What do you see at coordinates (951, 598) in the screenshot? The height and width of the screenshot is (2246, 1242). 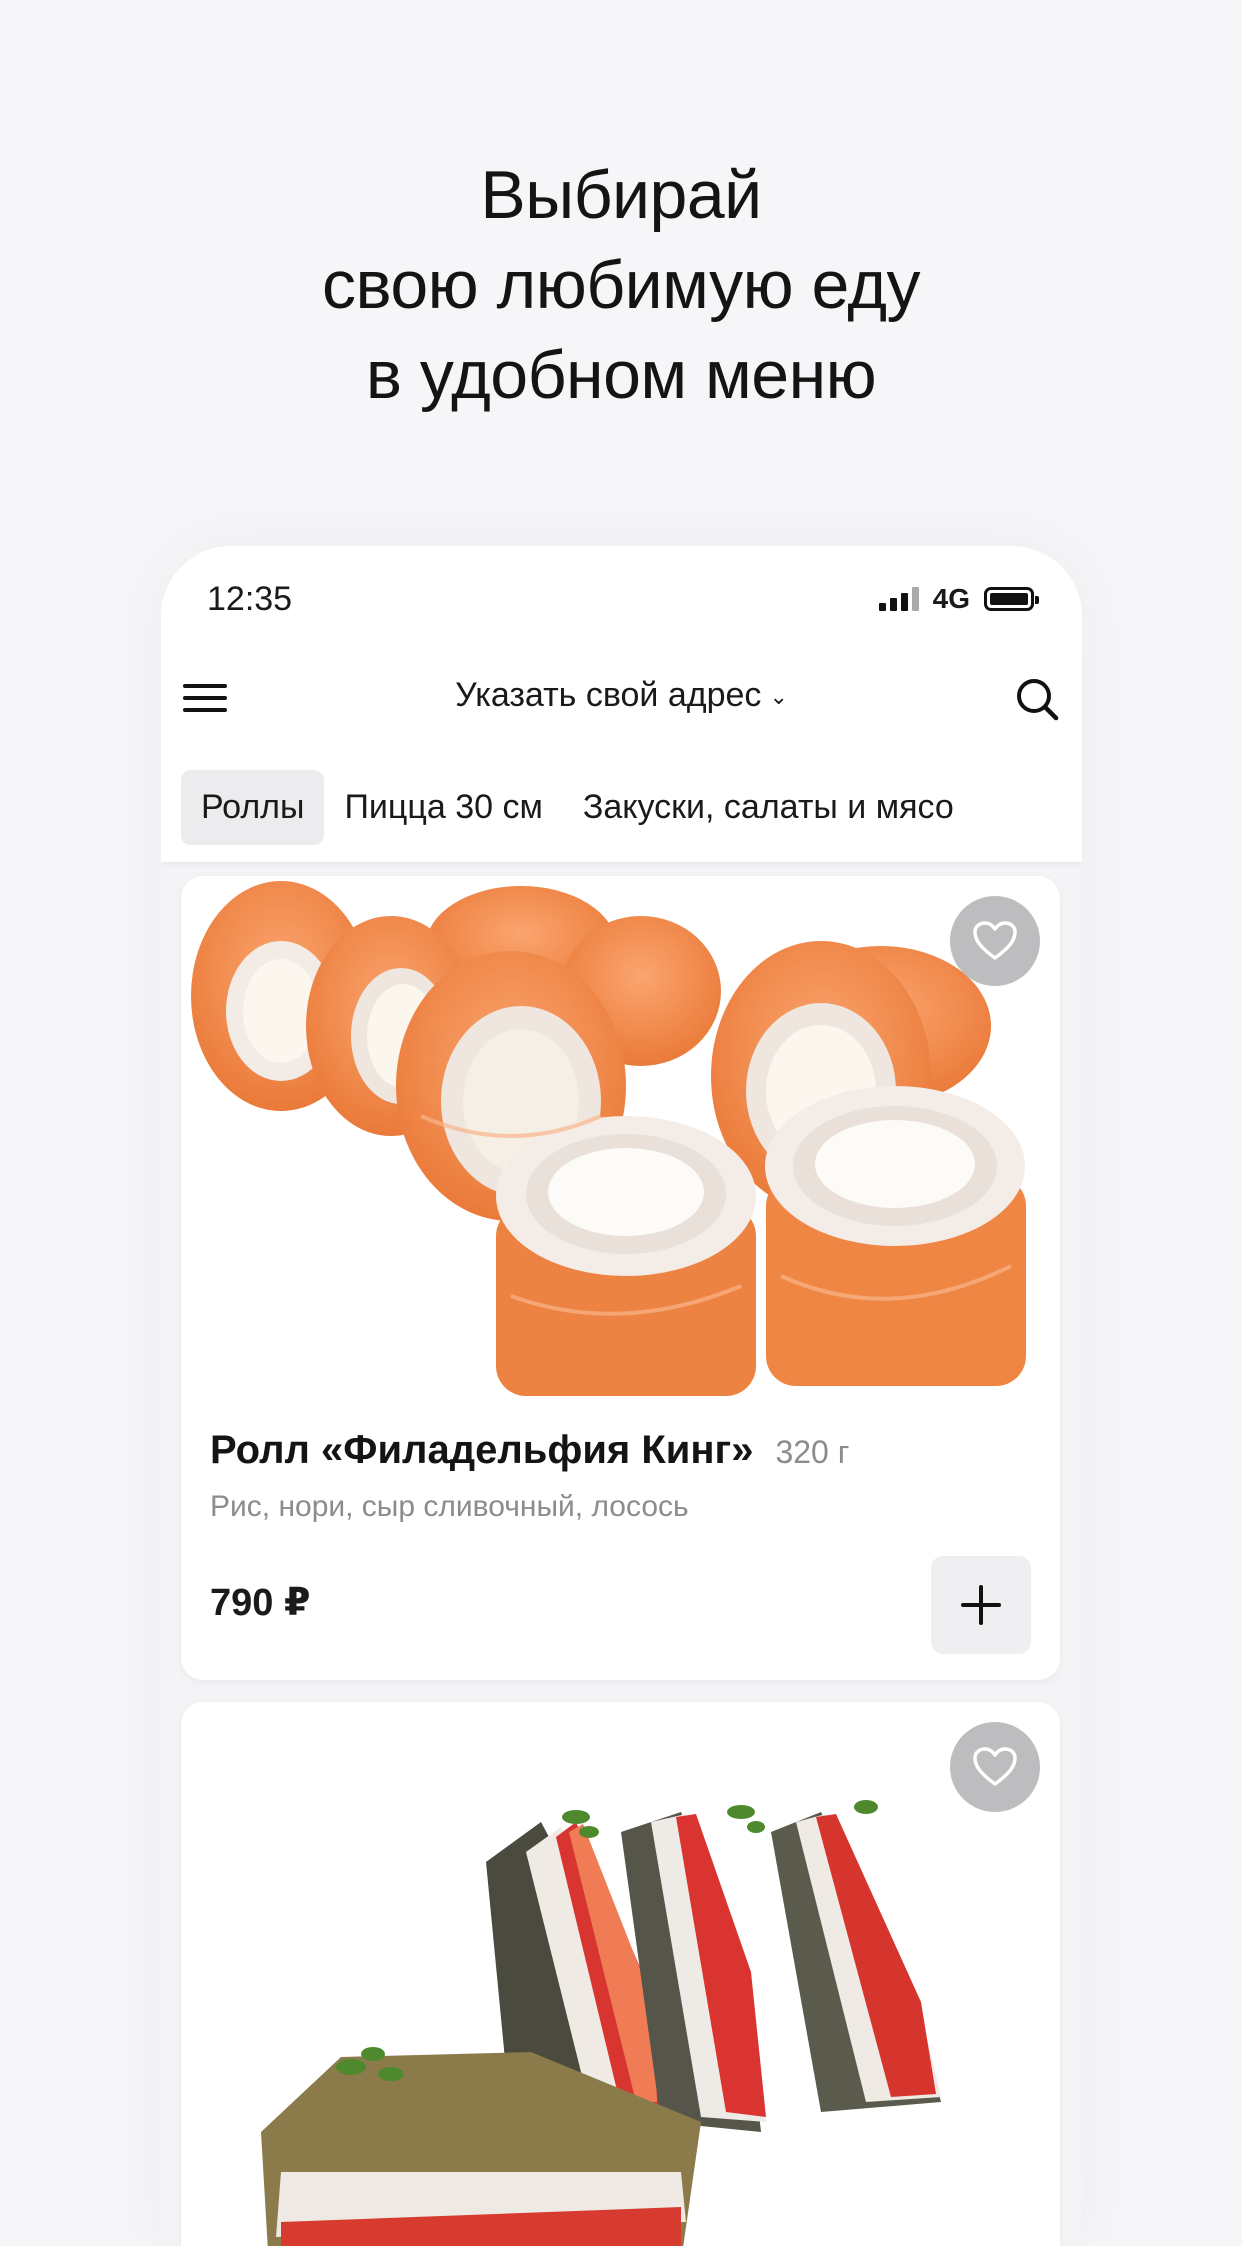 I see `network-type: 4G` at bounding box center [951, 598].